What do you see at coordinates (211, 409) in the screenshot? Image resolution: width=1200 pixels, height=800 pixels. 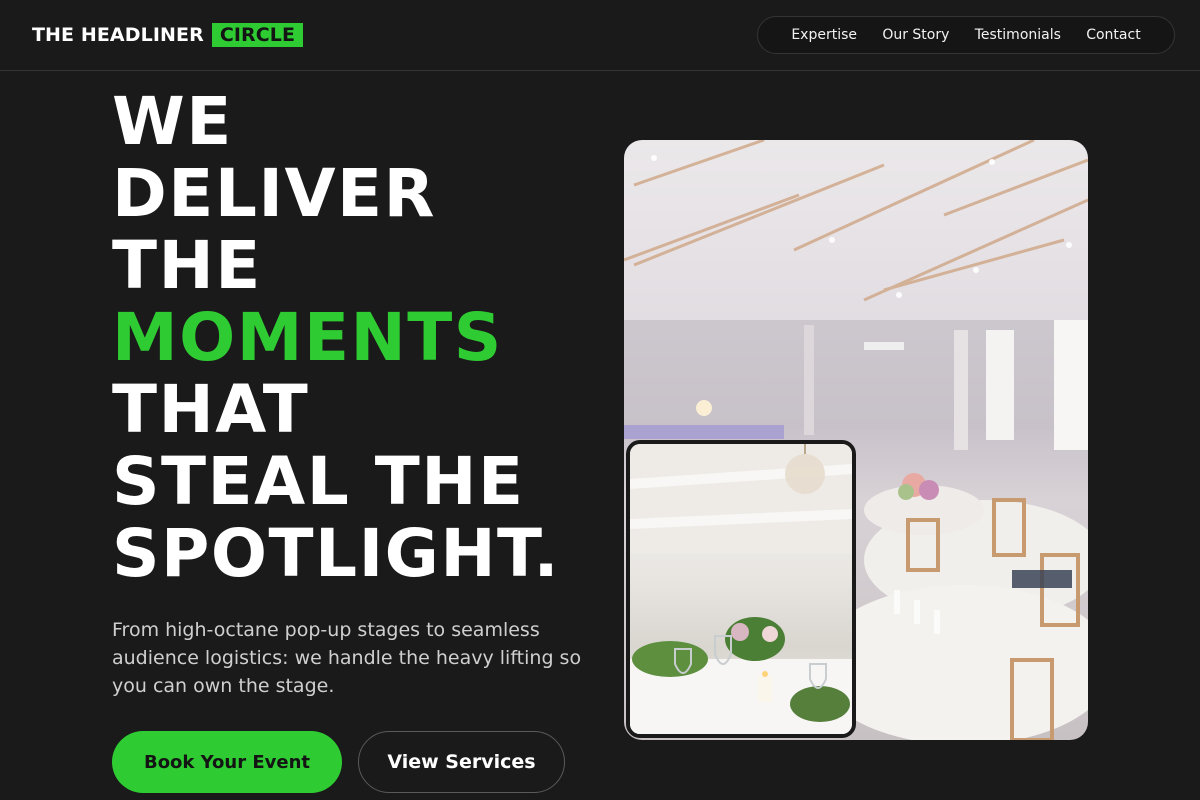 I see `headline-line: THAT` at bounding box center [211, 409].